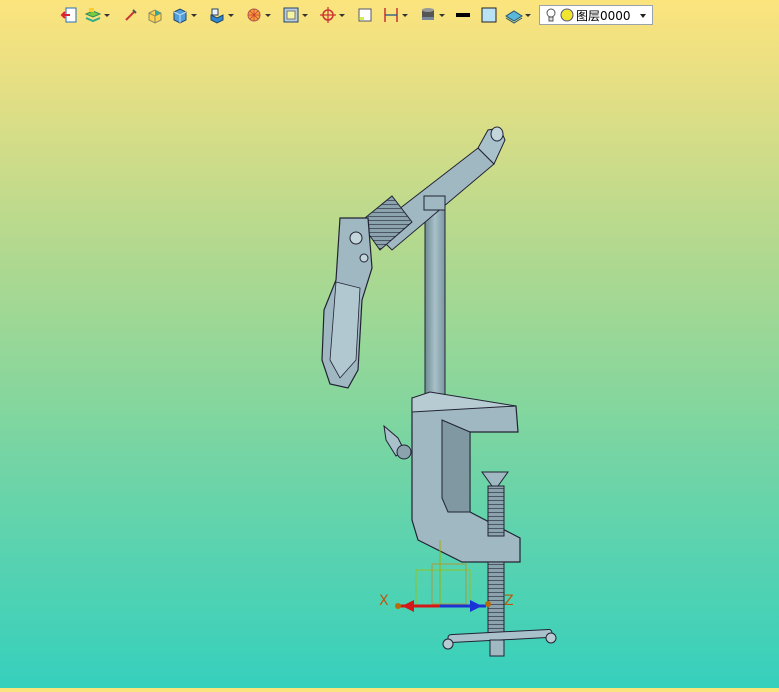 Image resolution: width=779 pixels, height=692 pixels. What do you see at coordinates (395, 15) in the screenshot?
I see `dimension-icon` at bounding box center [395, 15].